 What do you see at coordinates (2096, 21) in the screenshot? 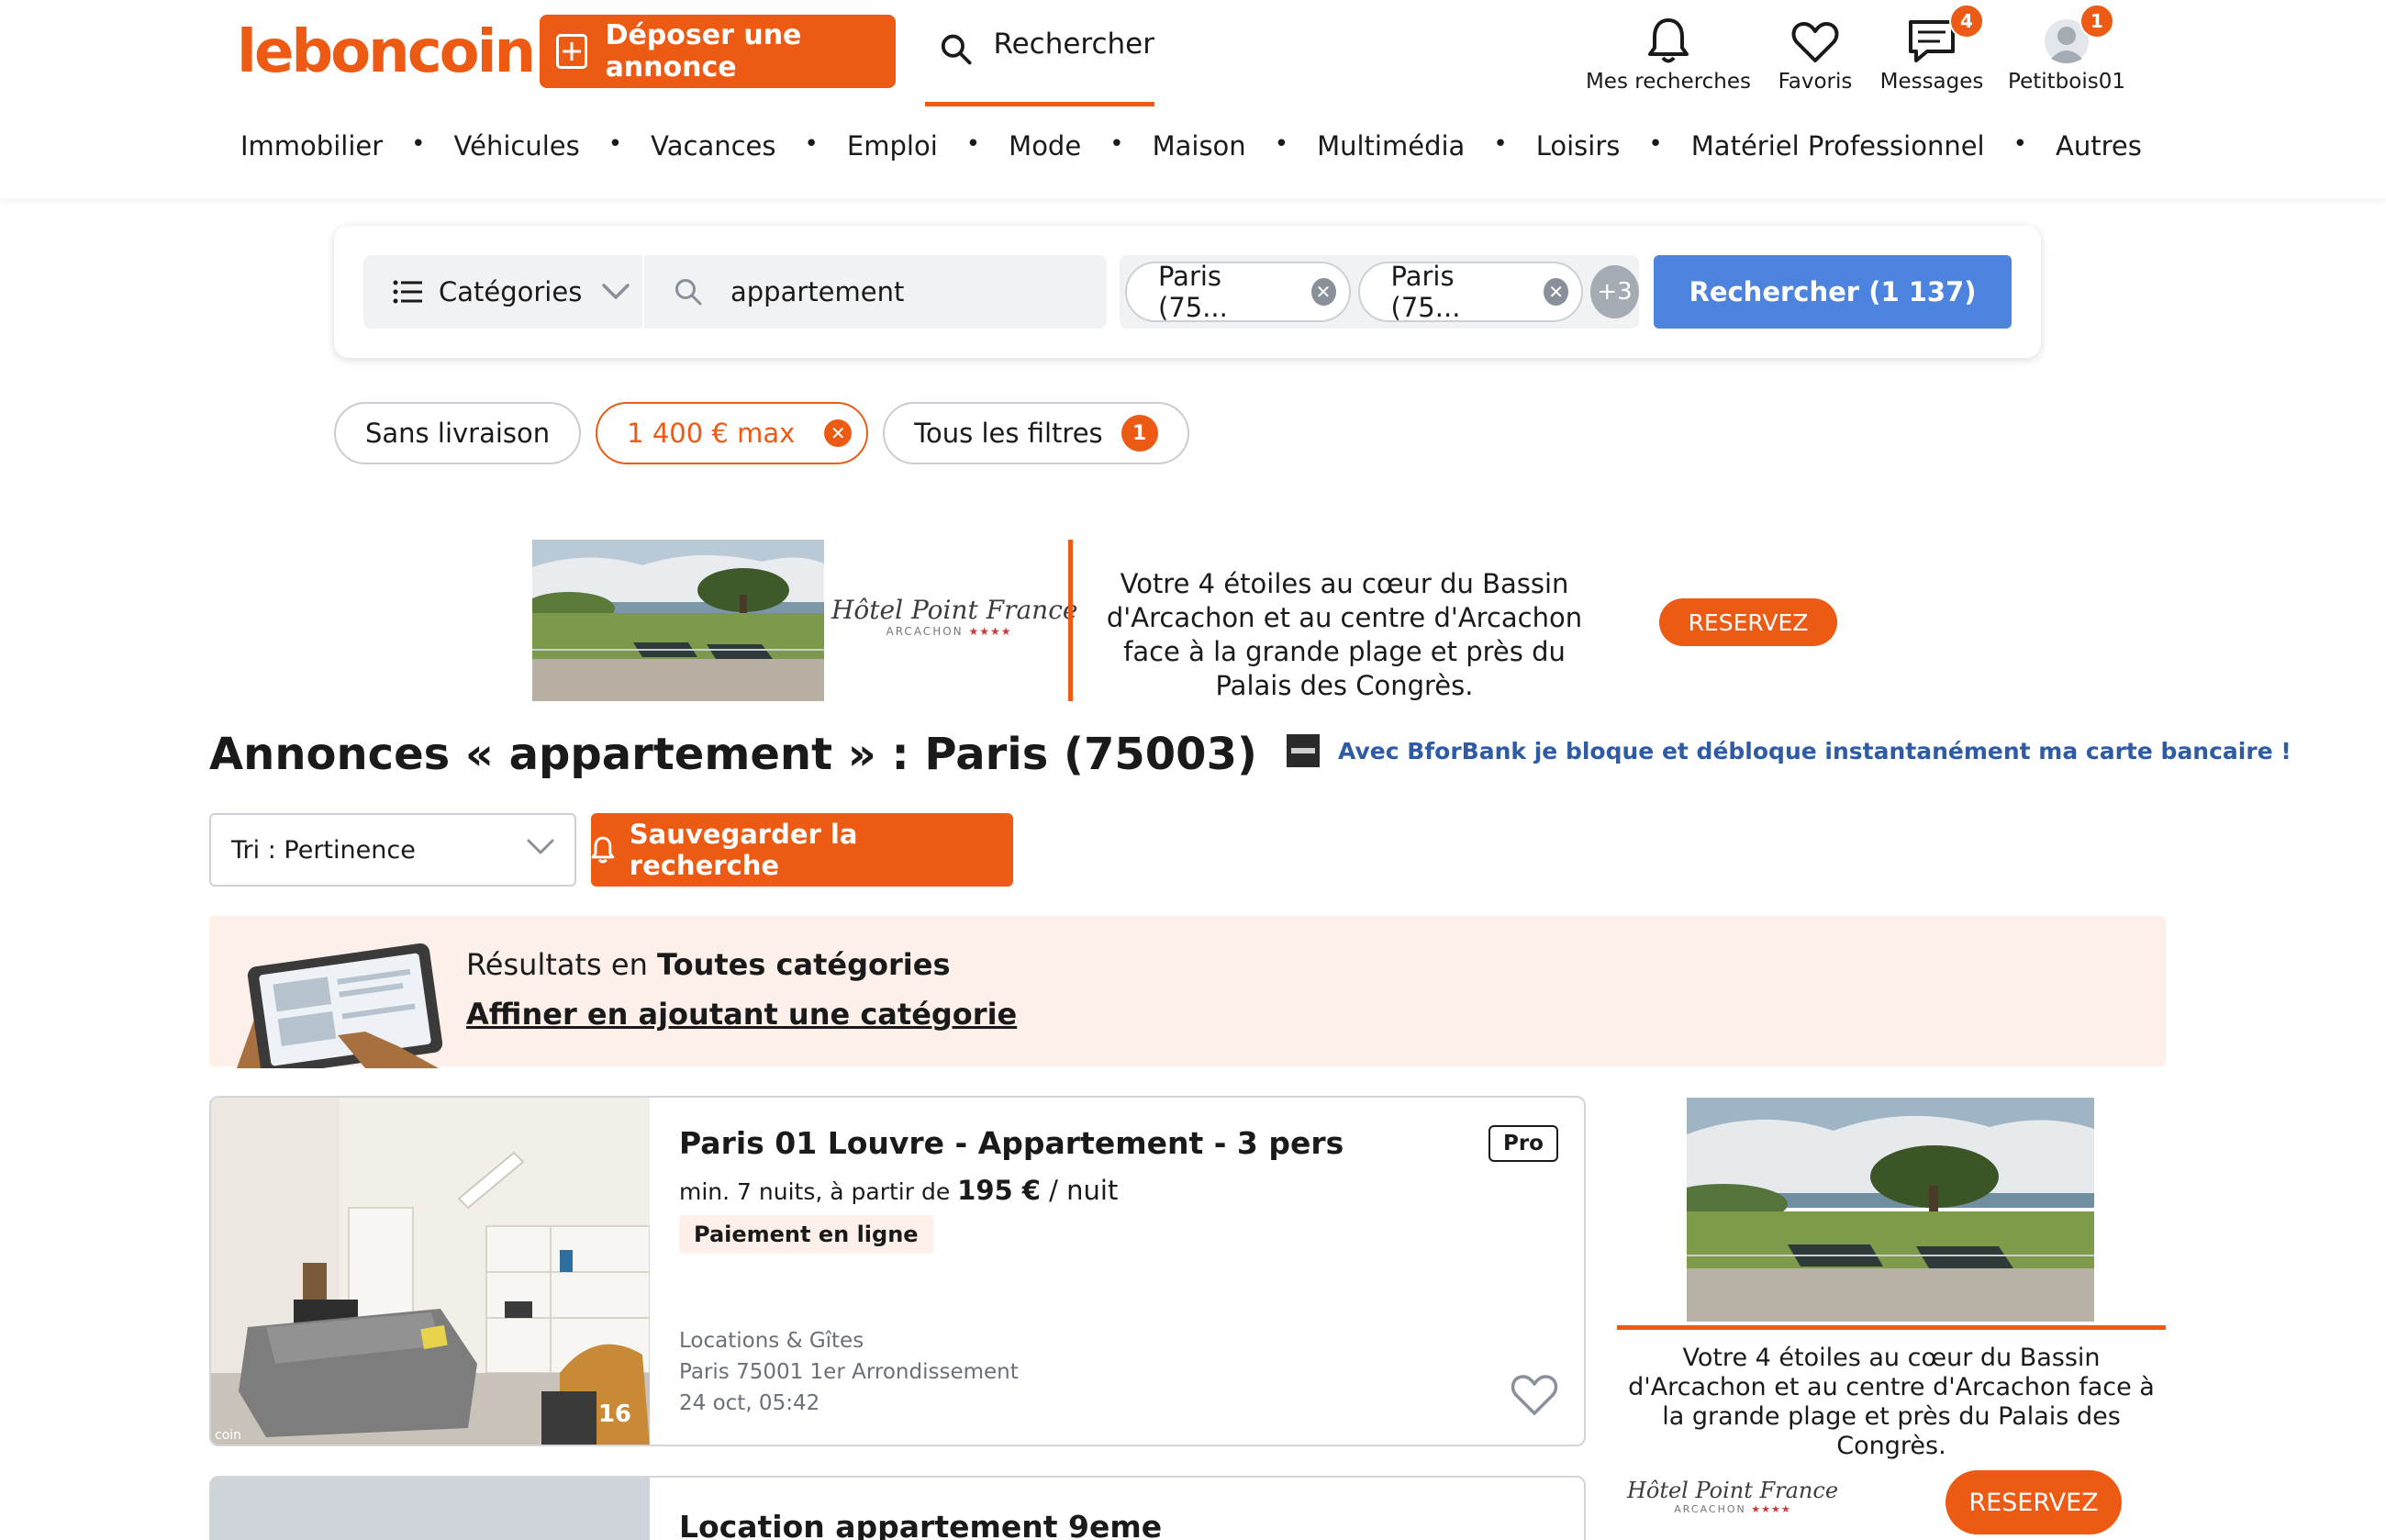
I see `account-badge: 1` at bounding box center [2096, 21].